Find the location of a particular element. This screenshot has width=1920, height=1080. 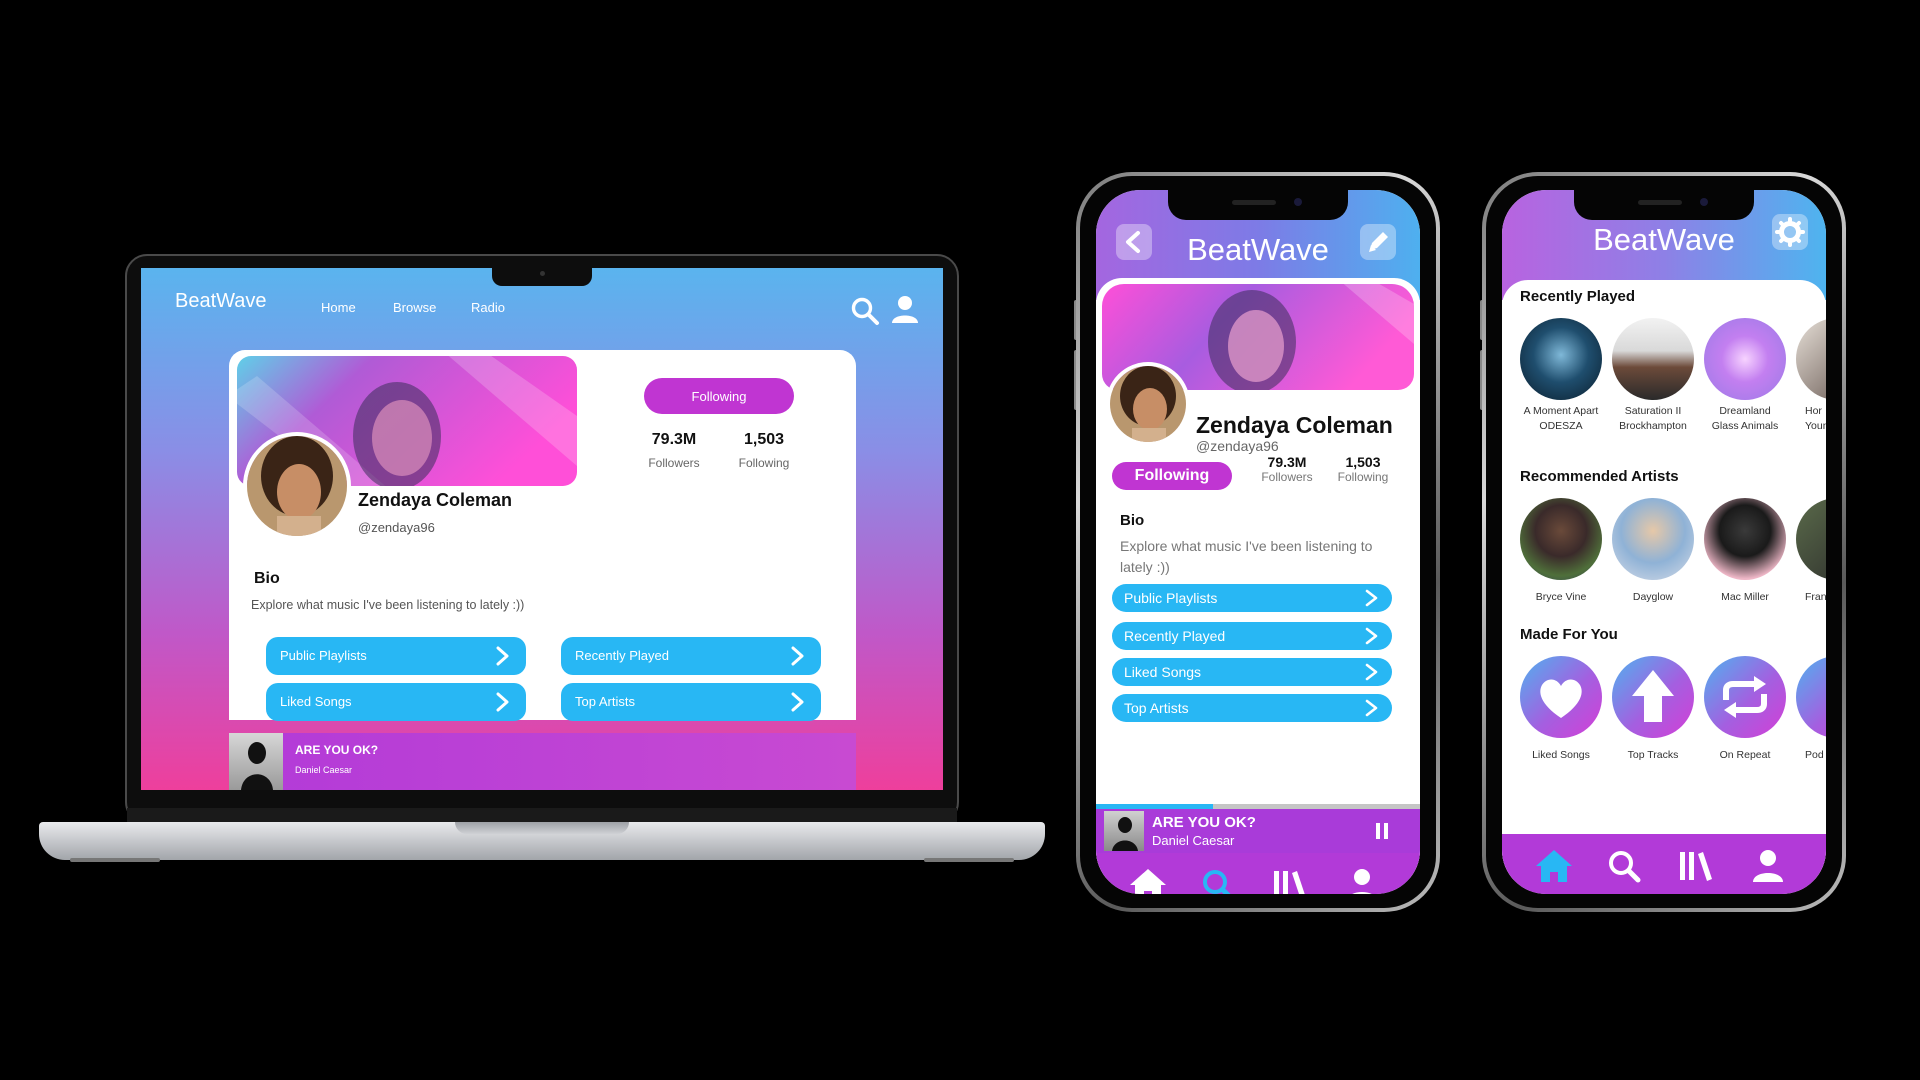

album-title: A Moment Apart is located at coordinates (1561, 411).